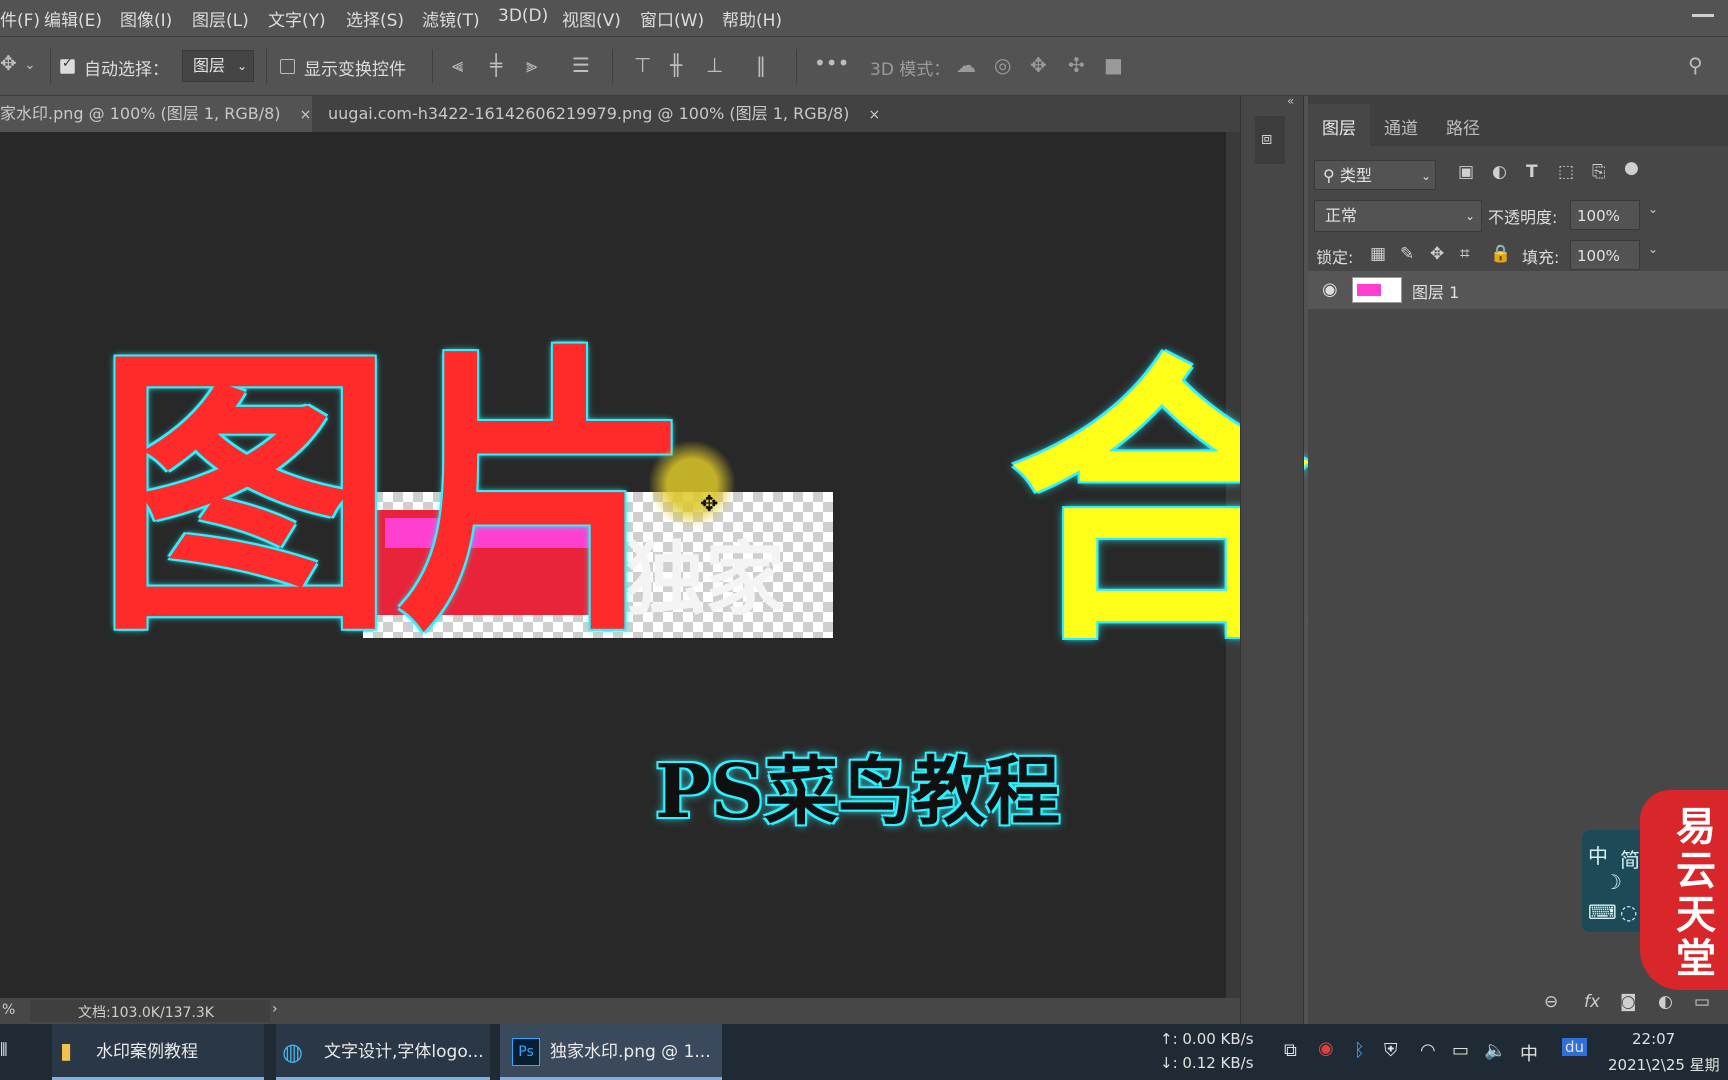 The height and width of the screenshot is (1080, 1728). I want to click on baidu-icon: du, so click(1575, 1047).